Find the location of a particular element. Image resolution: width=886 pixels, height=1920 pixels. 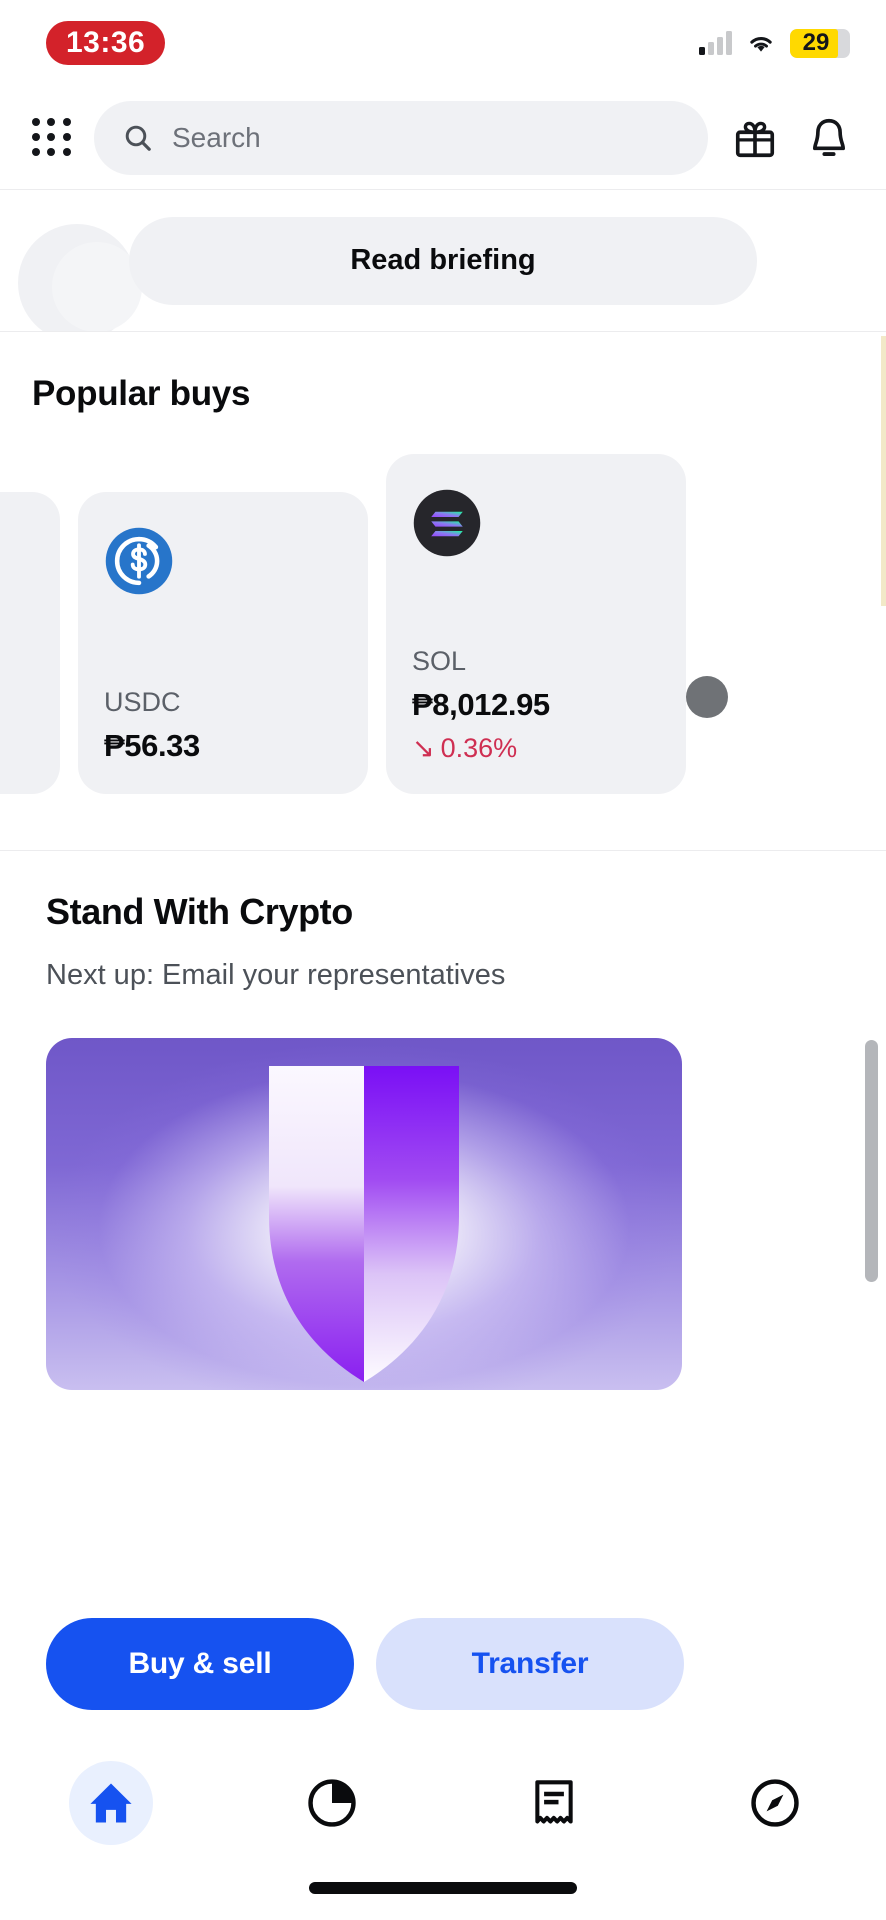

coin-change: ↘ 0.36% is located at coordinates (481, 748).